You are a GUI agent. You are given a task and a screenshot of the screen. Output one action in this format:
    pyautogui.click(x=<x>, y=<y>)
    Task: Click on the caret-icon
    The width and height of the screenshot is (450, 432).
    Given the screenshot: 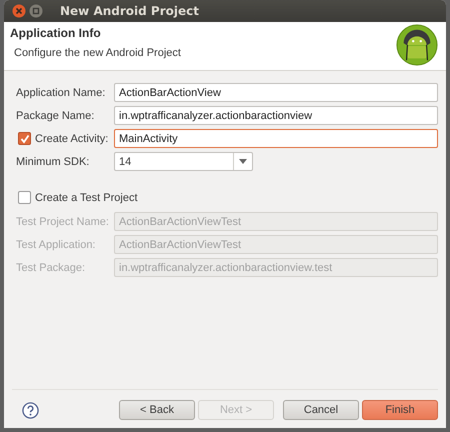 What is the action you would take?
    pyautogui.click(x=243, y=161)
    